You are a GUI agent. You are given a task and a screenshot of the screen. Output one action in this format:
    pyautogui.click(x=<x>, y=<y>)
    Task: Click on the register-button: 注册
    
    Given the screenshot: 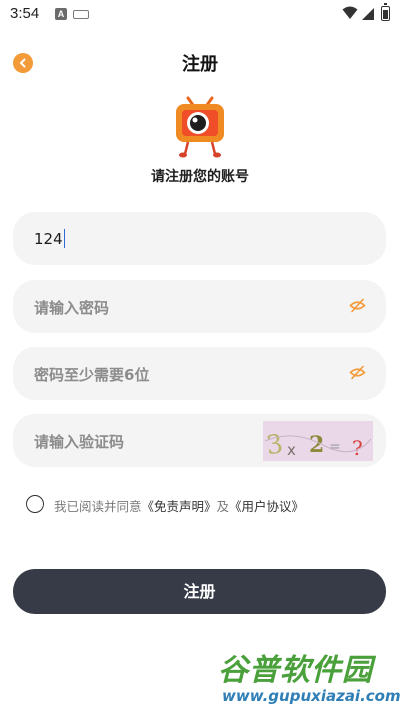 What is the action you would take?
    pyautogui.click(x=199, y=591)
    